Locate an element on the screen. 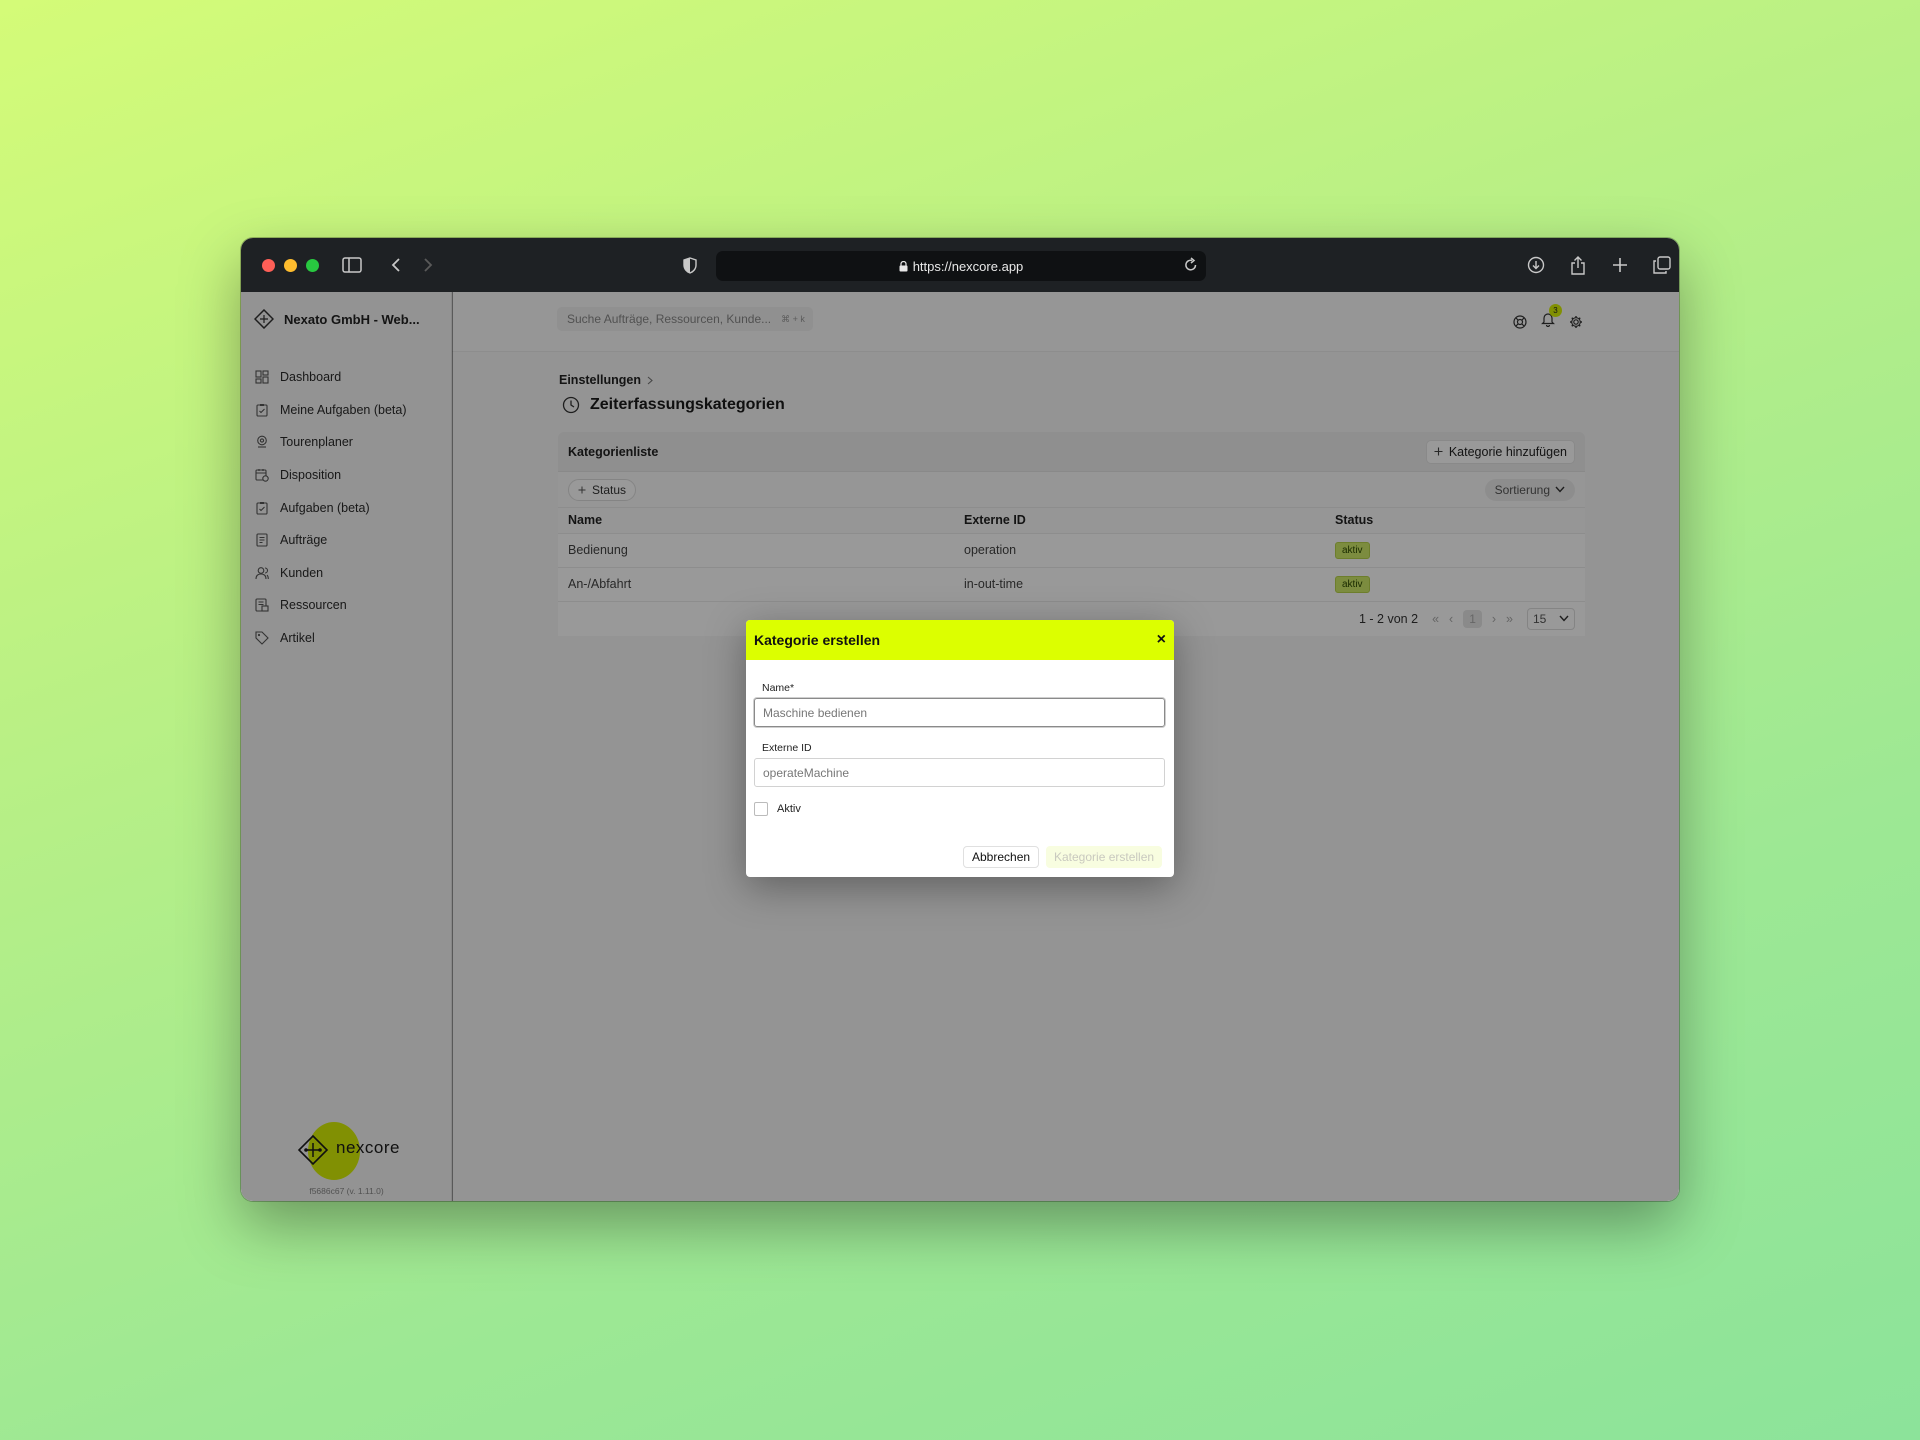 This screenshot has height=1440, width=1920. sidebar-toggle-icon is located at coordinates (352, 265).